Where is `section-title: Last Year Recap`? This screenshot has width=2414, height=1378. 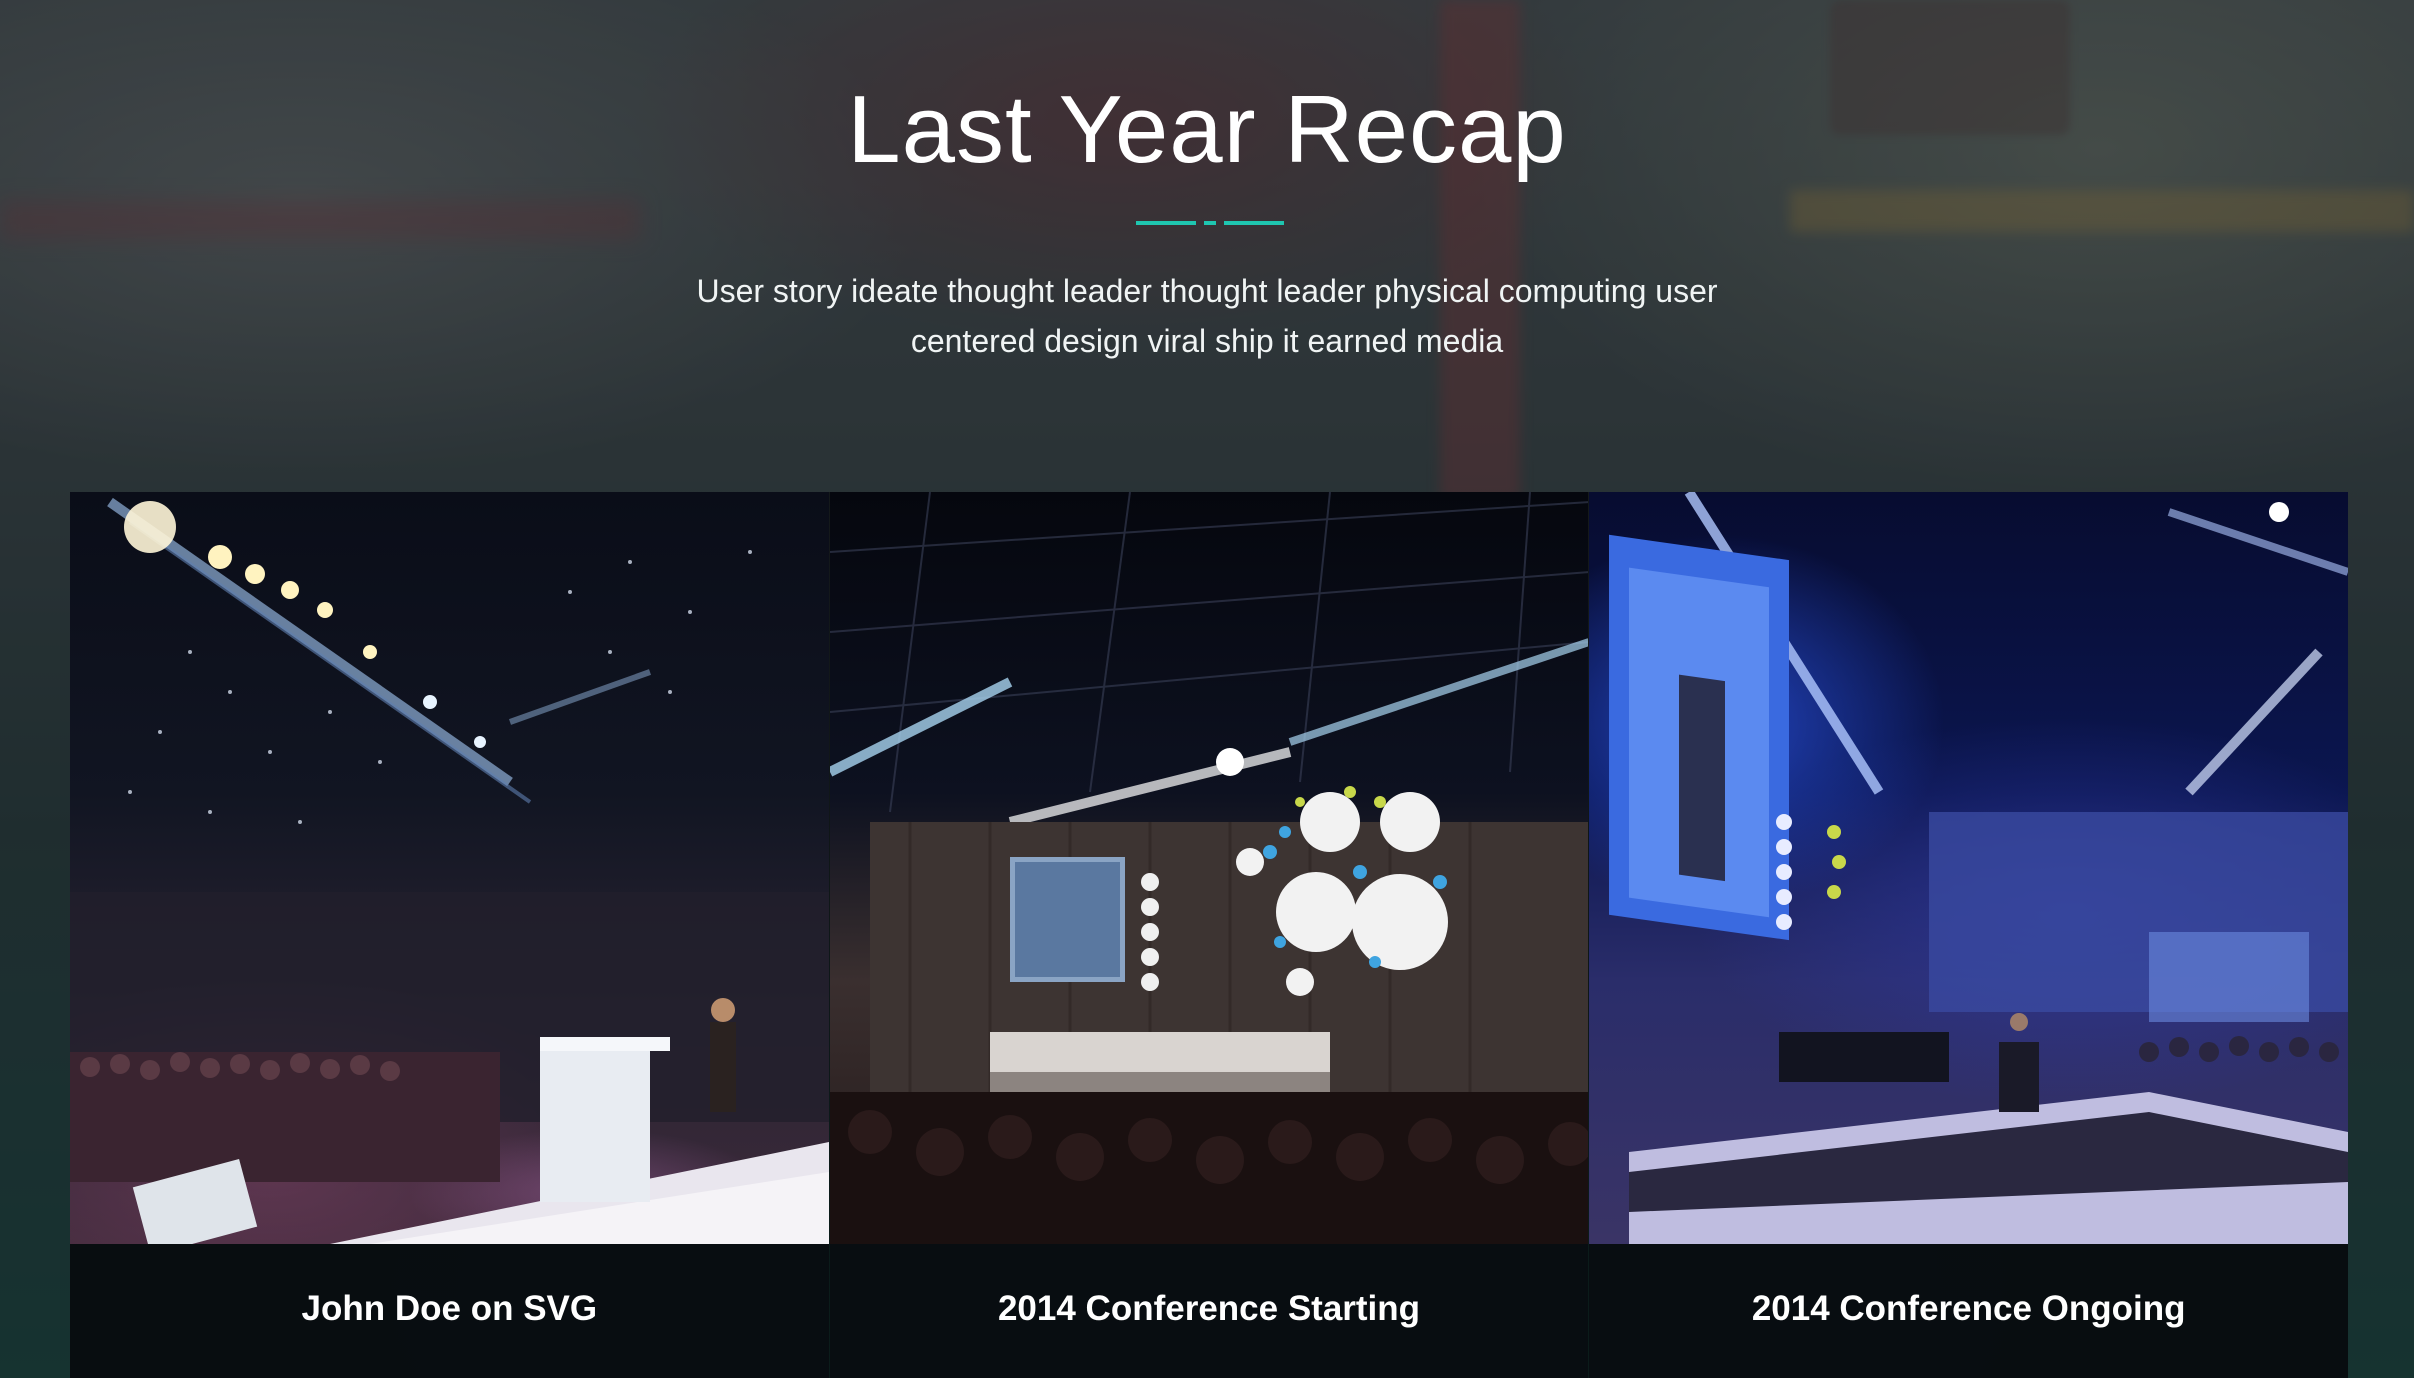 section-title: Last Year Recap is located at coordinates (1207, 129).